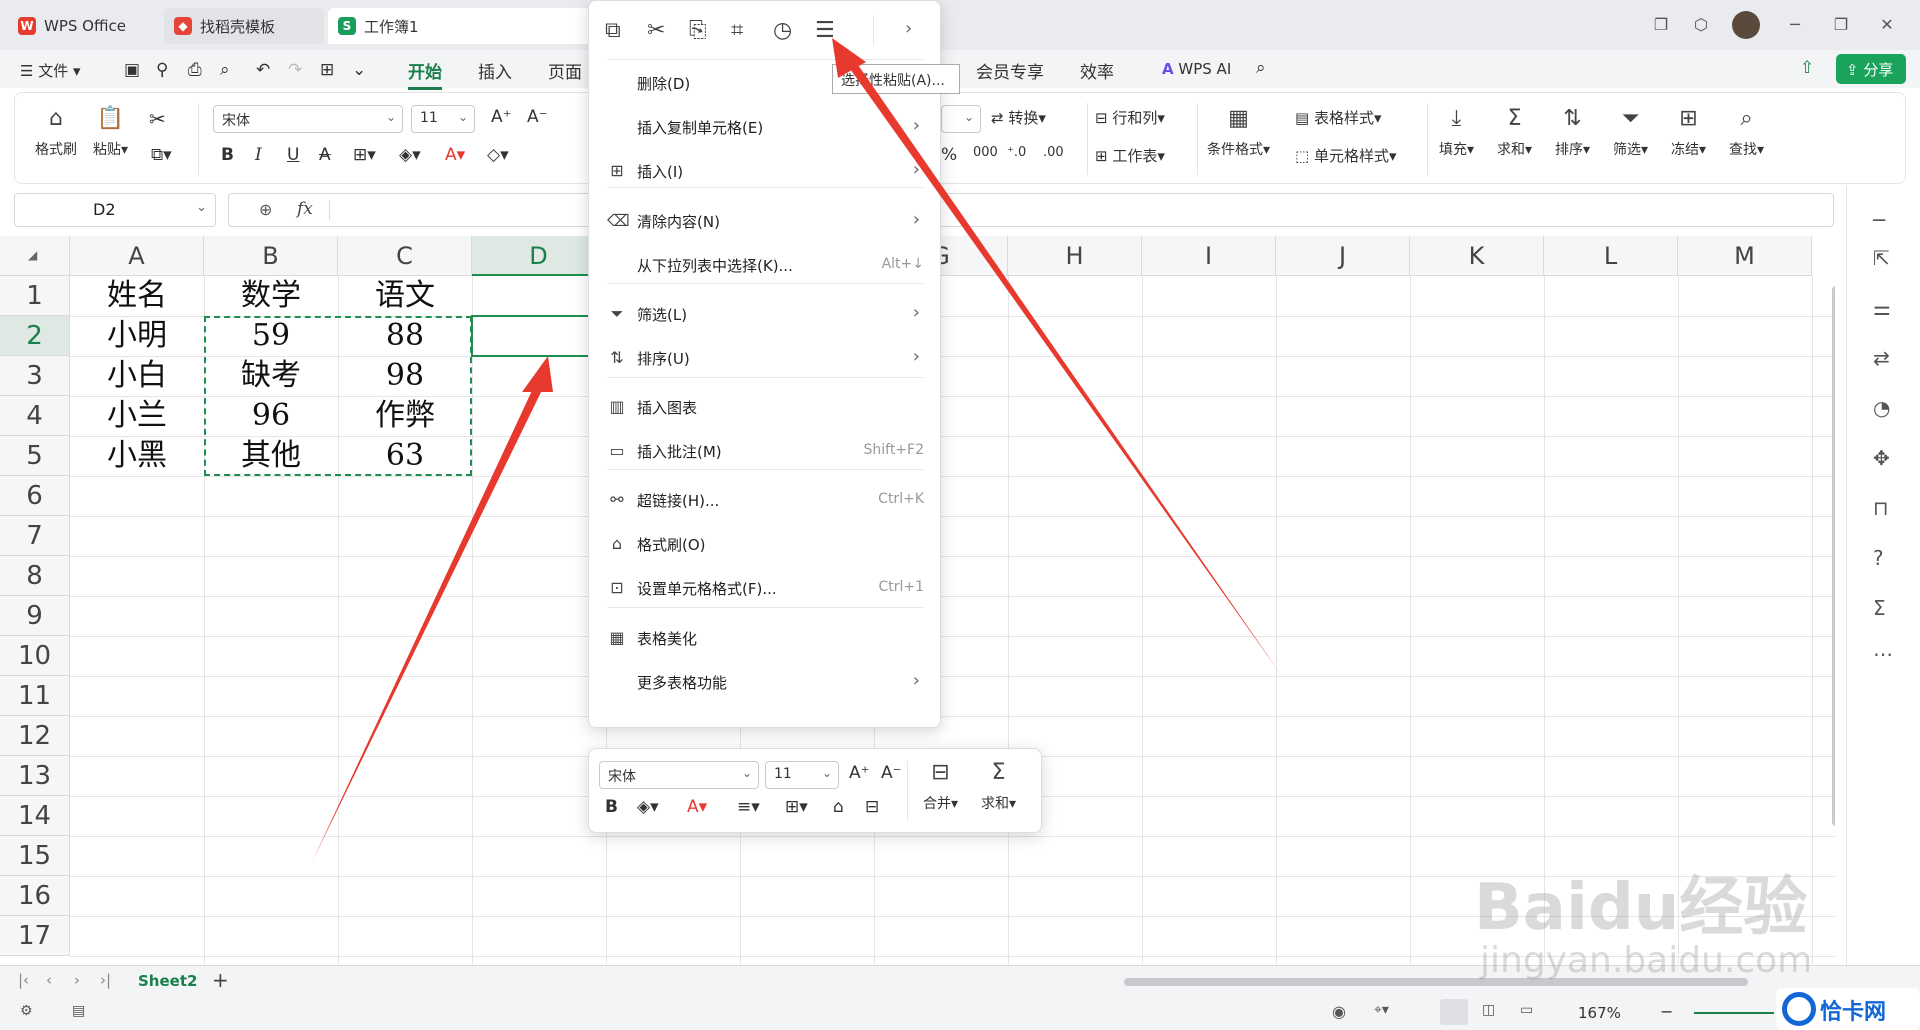  Describe the element at coordinates (1853, 1012) in the screenshot. I see `site-label: 恰卡网` at that location.